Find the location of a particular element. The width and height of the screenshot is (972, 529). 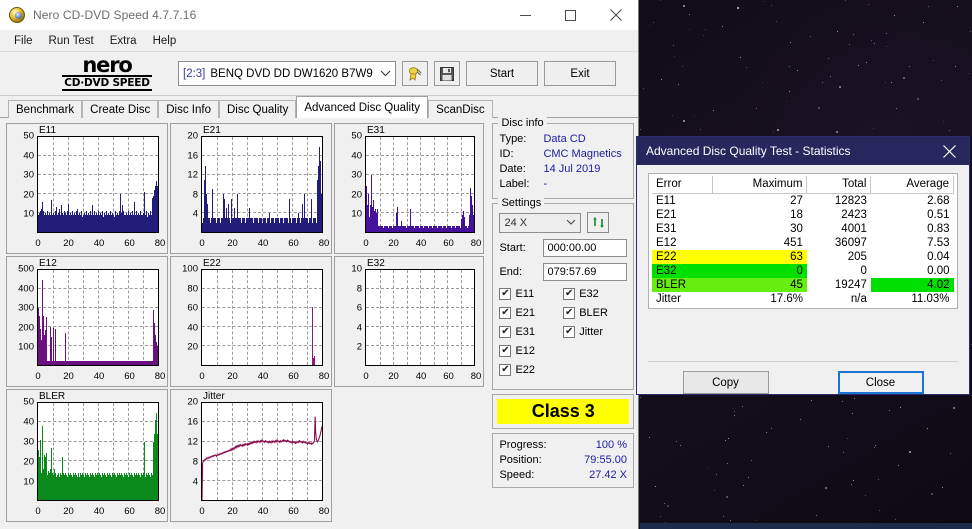

maximize-icon is located at coordinates (570, 15).